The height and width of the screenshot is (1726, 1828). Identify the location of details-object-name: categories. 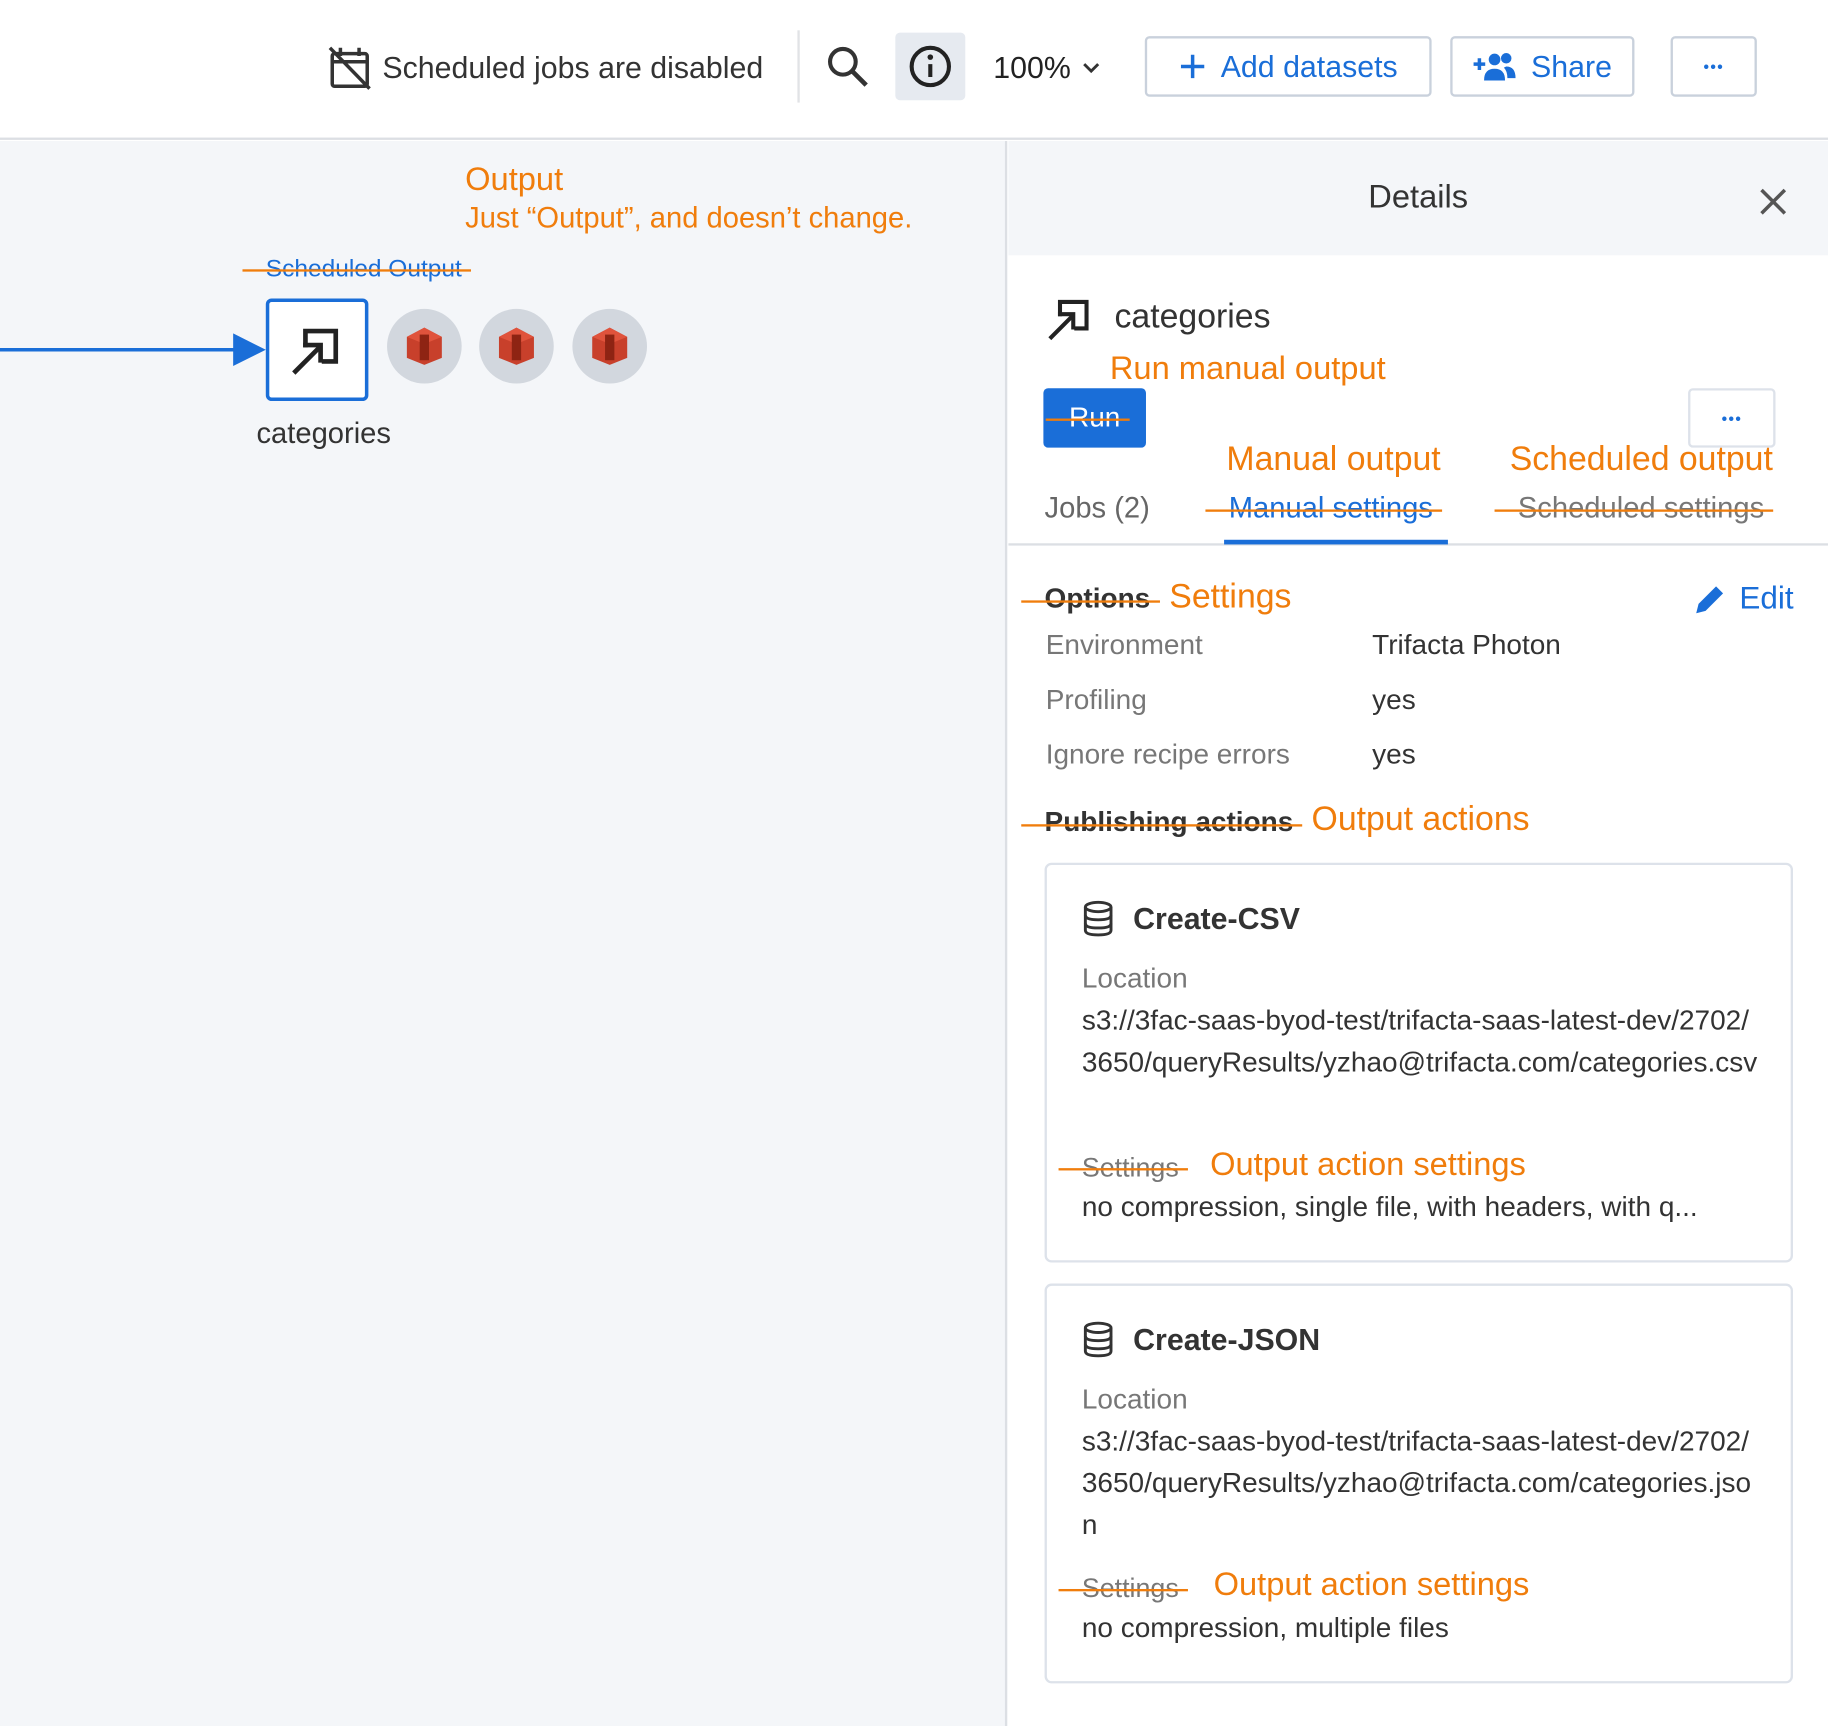
(1192, 317).